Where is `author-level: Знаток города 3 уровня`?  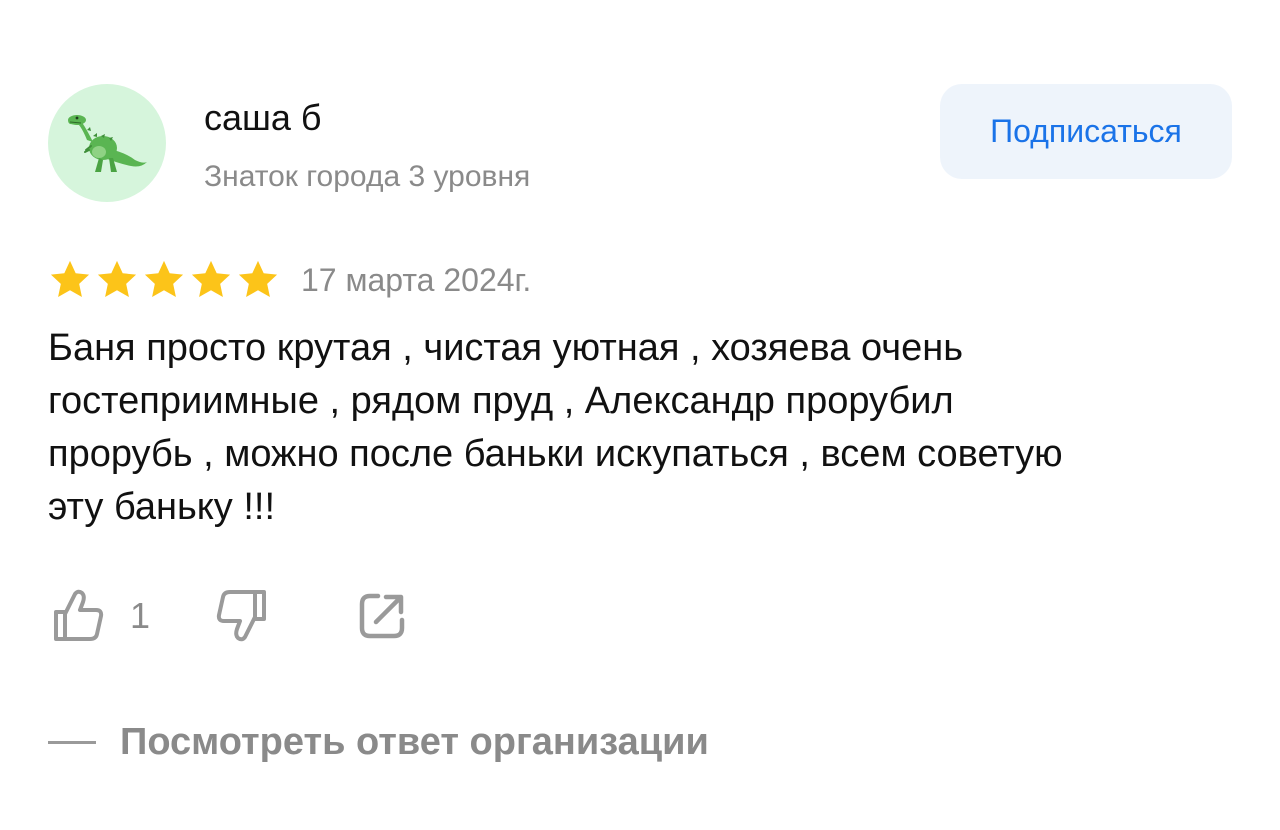 author-level: Знаток города 3 уровня is located at coordinates (367, 176).